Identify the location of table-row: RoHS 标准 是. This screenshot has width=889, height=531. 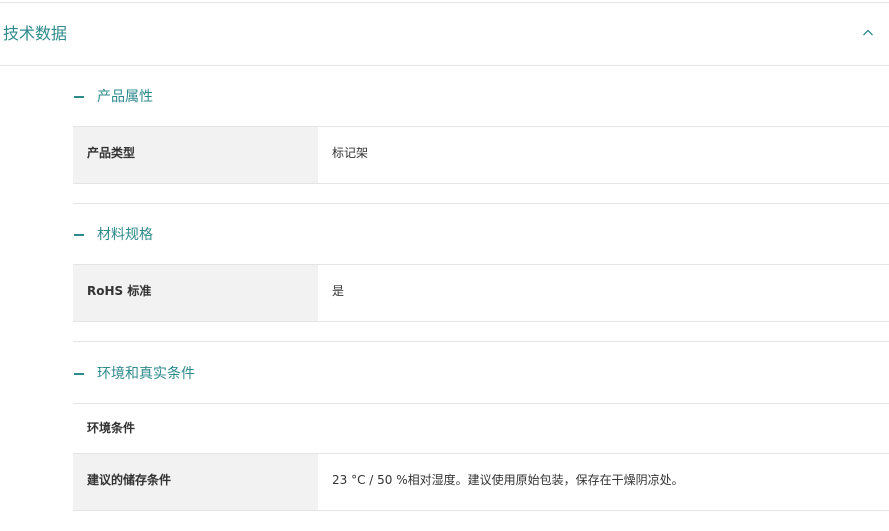
(481, 293).